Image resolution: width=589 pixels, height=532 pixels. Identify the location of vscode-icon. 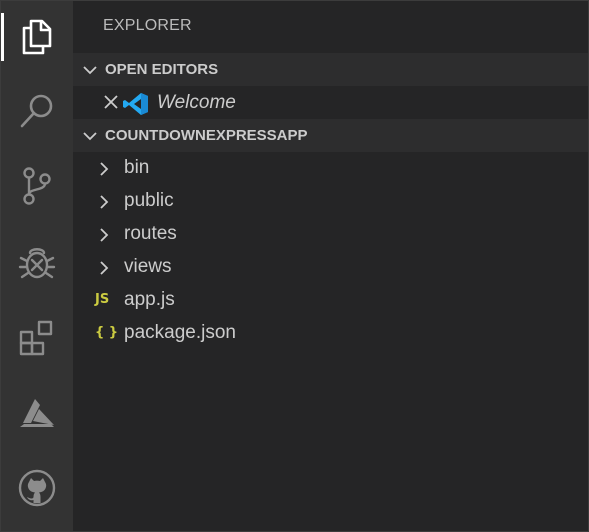
(136, 106).